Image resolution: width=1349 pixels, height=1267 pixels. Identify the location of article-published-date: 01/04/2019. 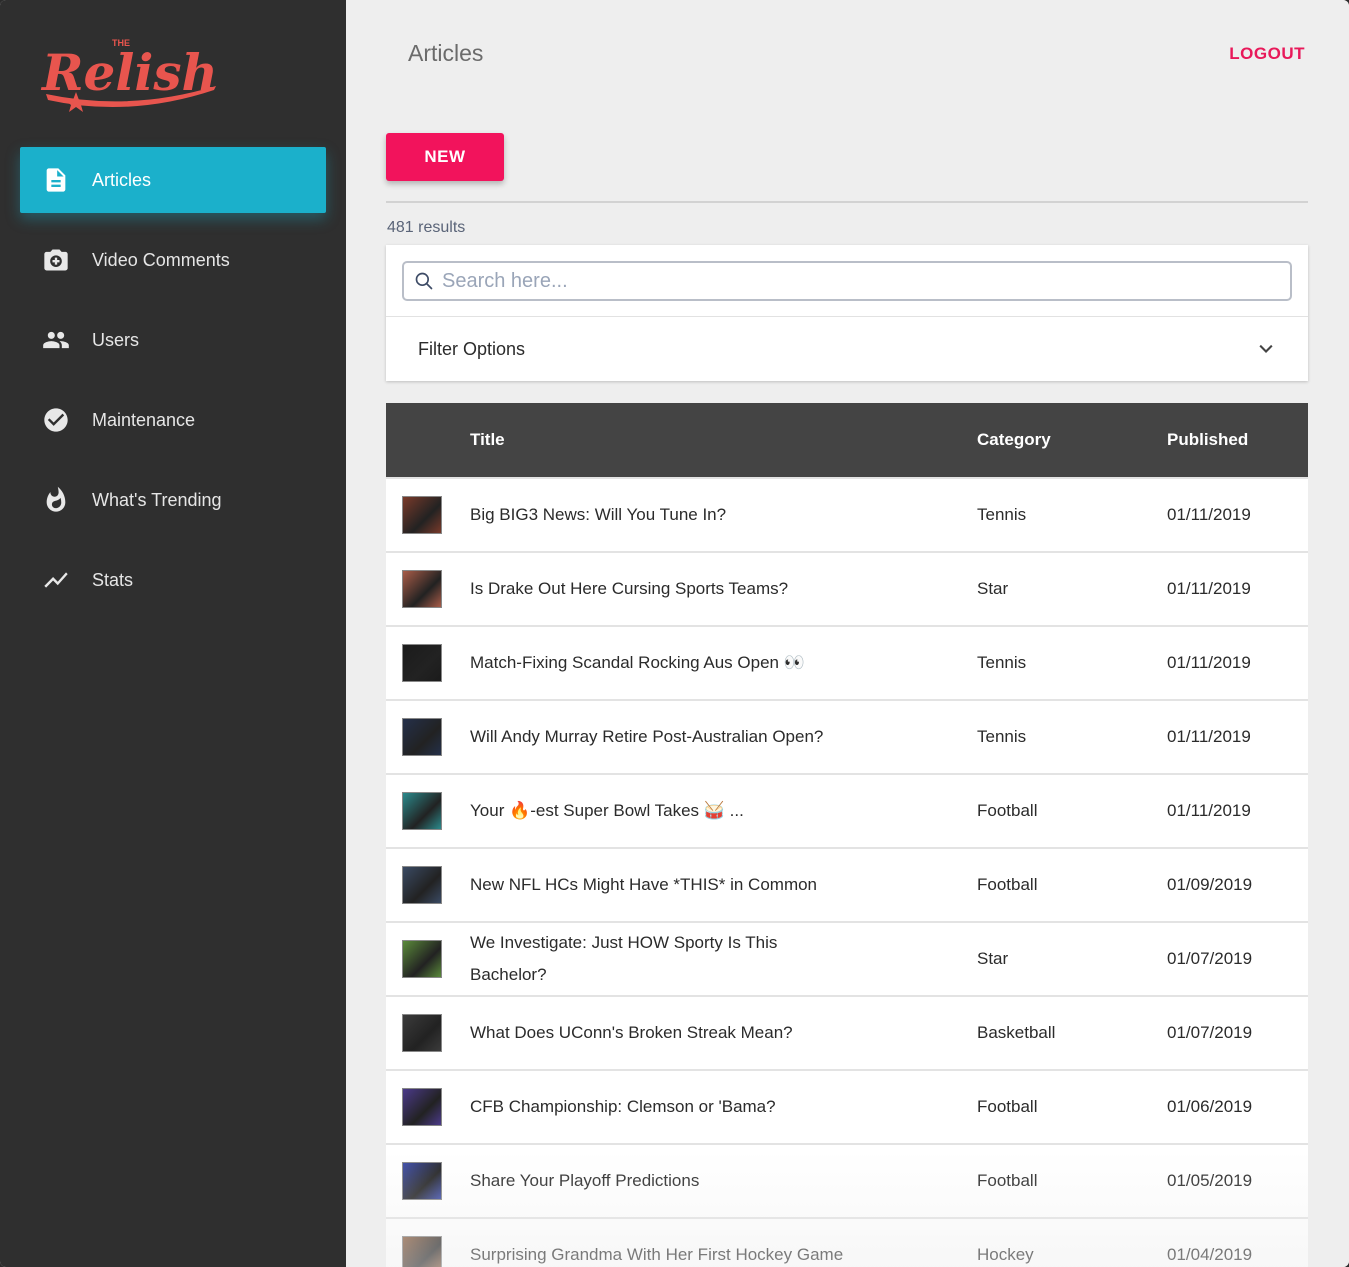
(1210, 1254).